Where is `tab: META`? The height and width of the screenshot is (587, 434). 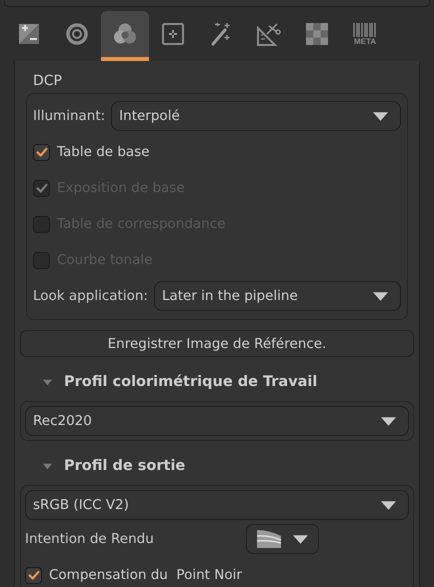 tab: META is located at coordinates (365, 36).